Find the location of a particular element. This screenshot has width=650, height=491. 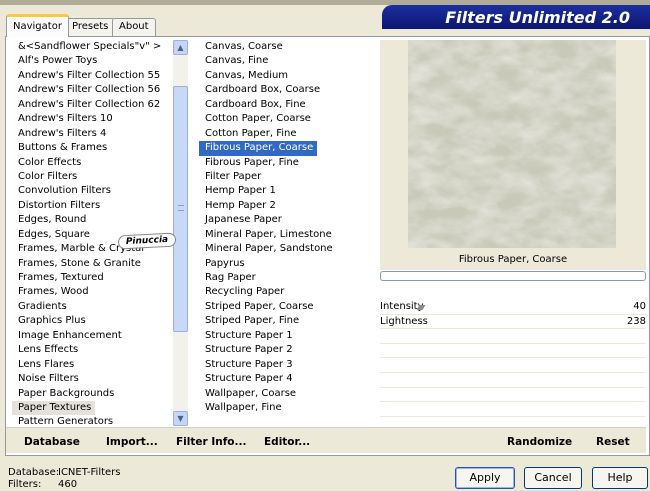

category-item: Convolution Filters is located at coordinates (92, 191).